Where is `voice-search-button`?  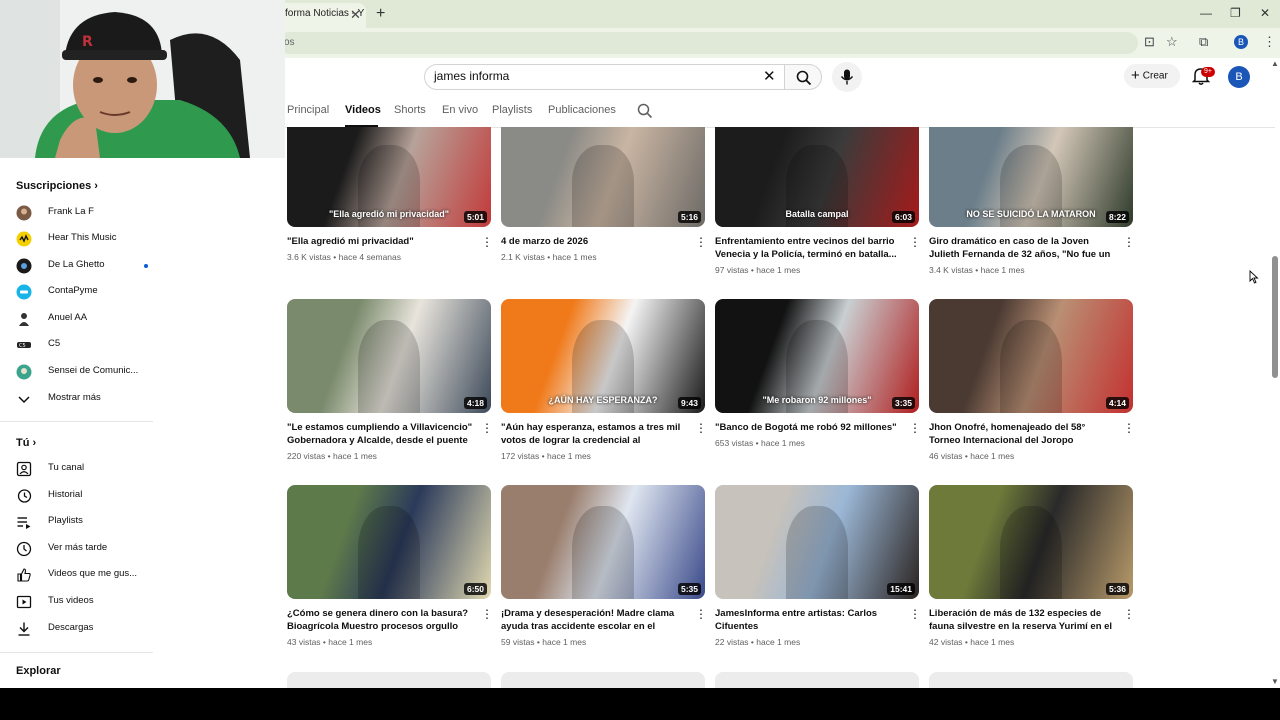 voice-search-button is located at coordinates (847, 77).